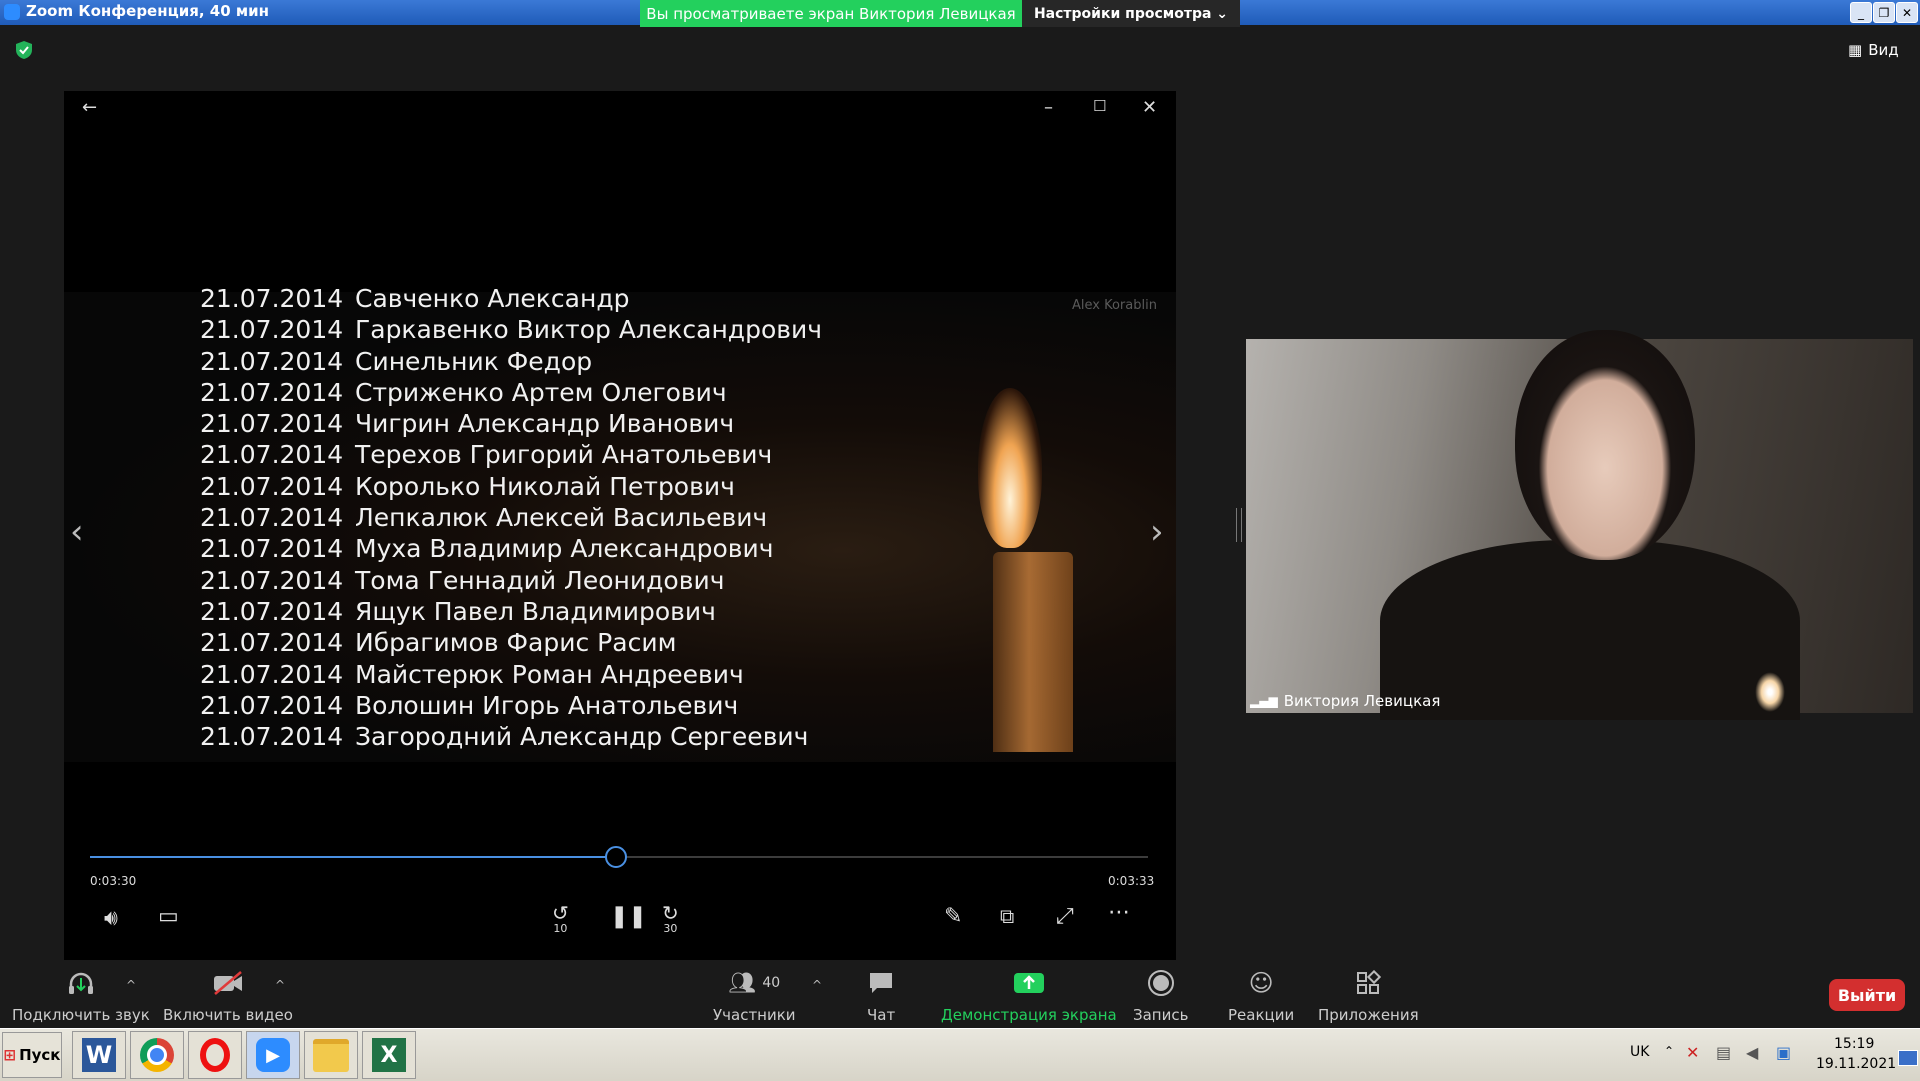 The width and height of the screenshot is (1920, 1081). What do you see at coordinates (273, 1055) in the screenshot?
I see `taskbar-zoom: ▶` at bounding box center [273, 1055].